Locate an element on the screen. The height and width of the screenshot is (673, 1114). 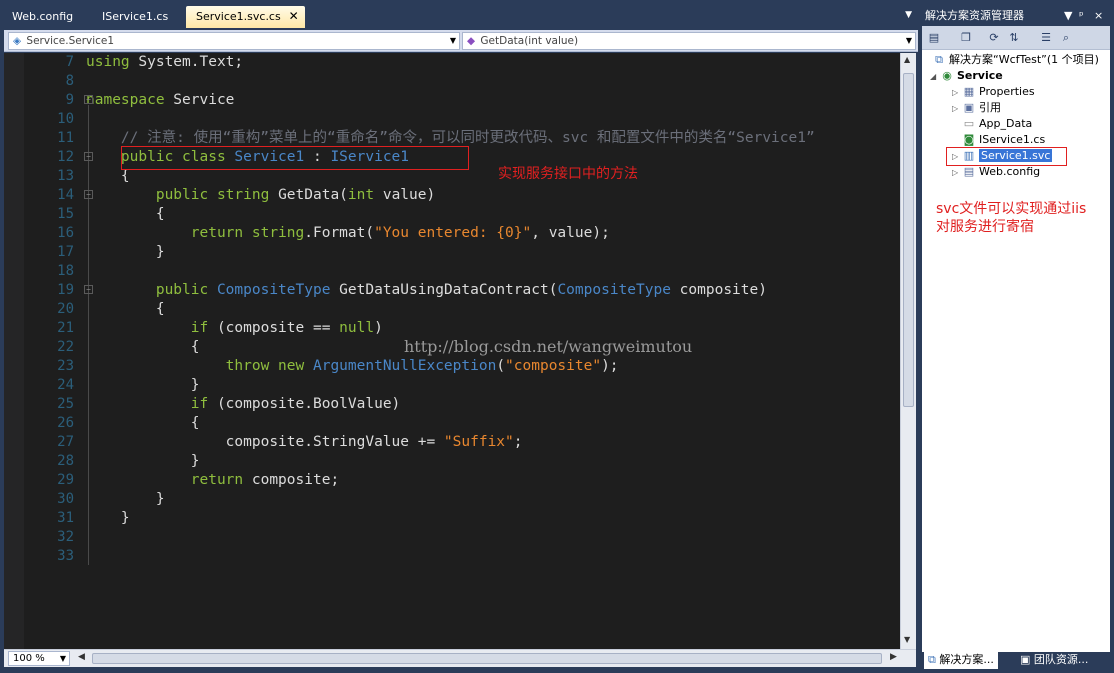
code-line: using System.Text; is located at coordinates (164, 62).